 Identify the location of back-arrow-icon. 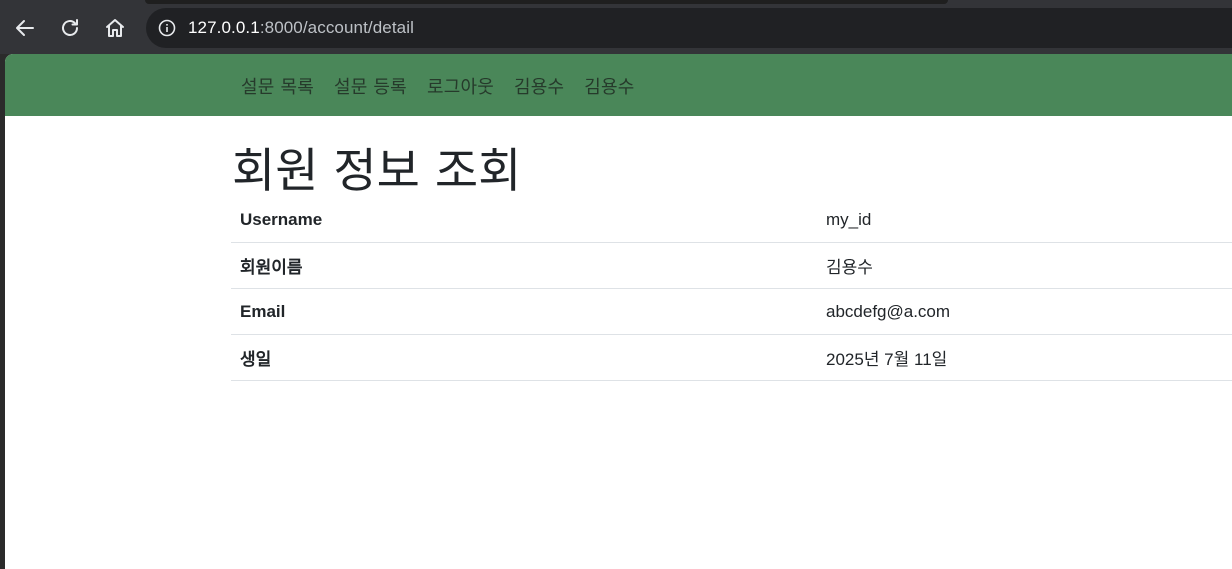
(25, 28).